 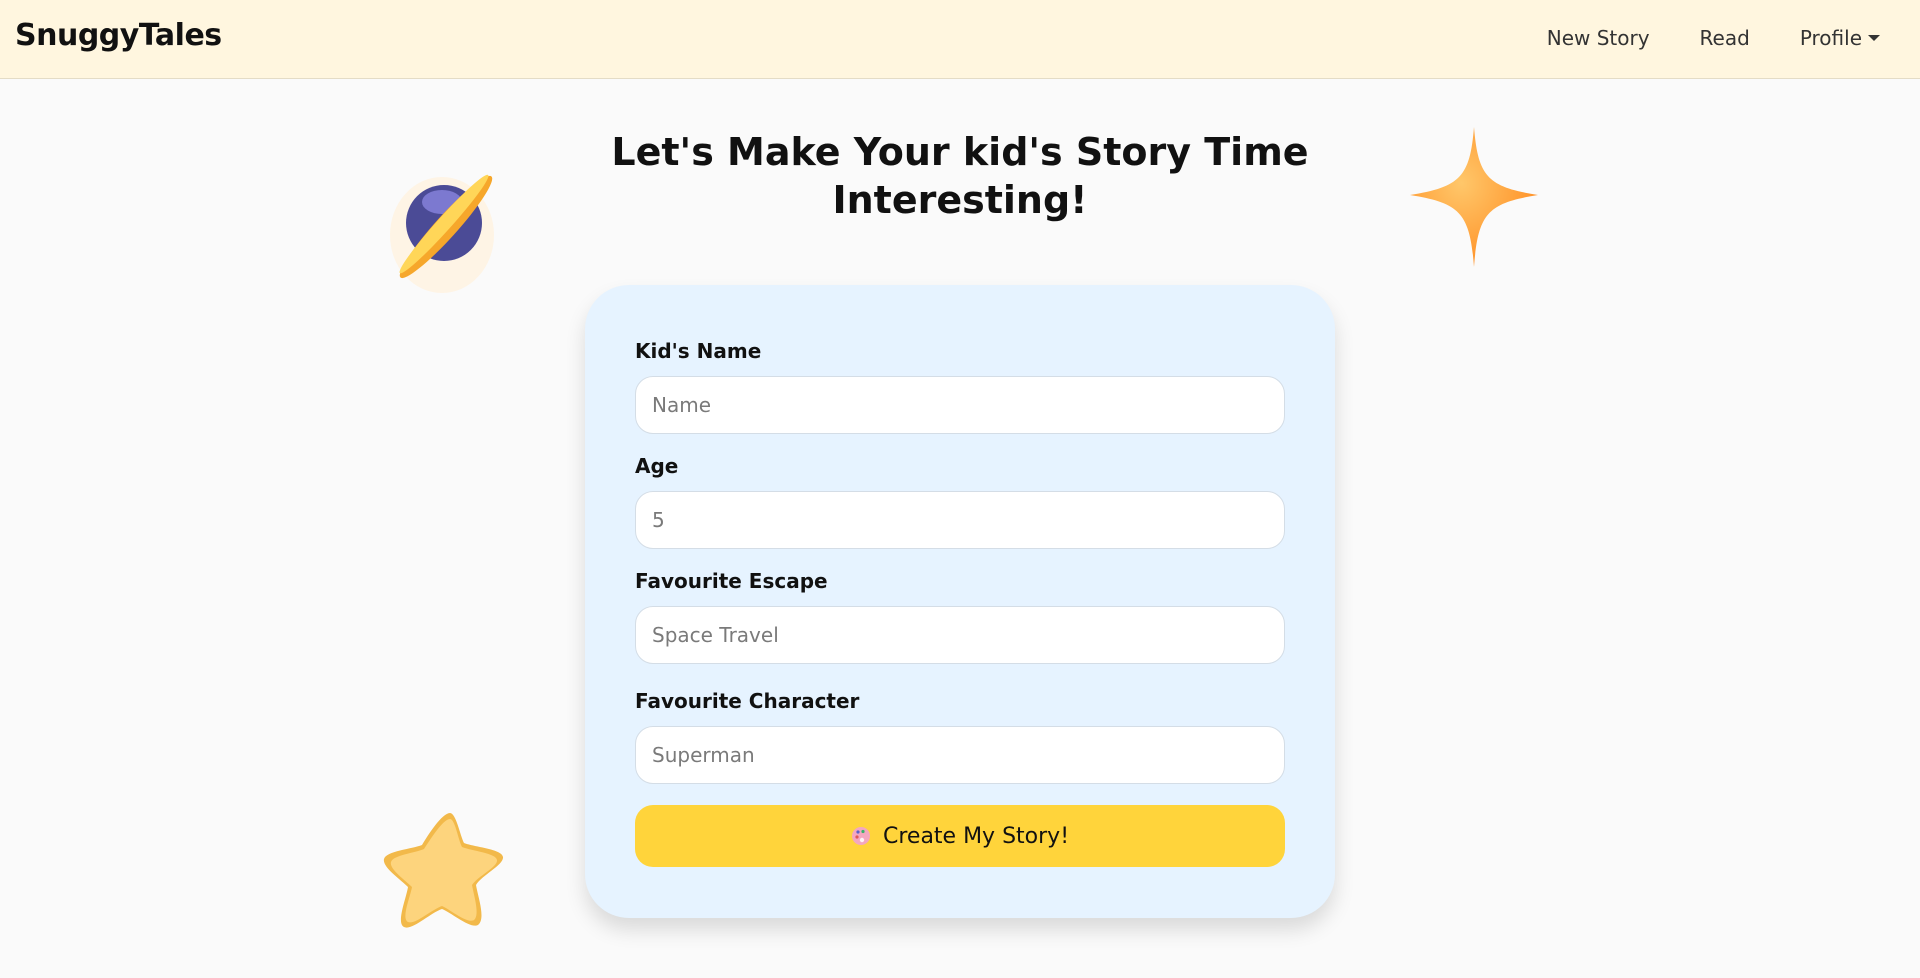 What do you see at coordinates (960, 200) in the screenshot?
I see `headline-line-2: Interesting!` at bounding box center [960, 200].